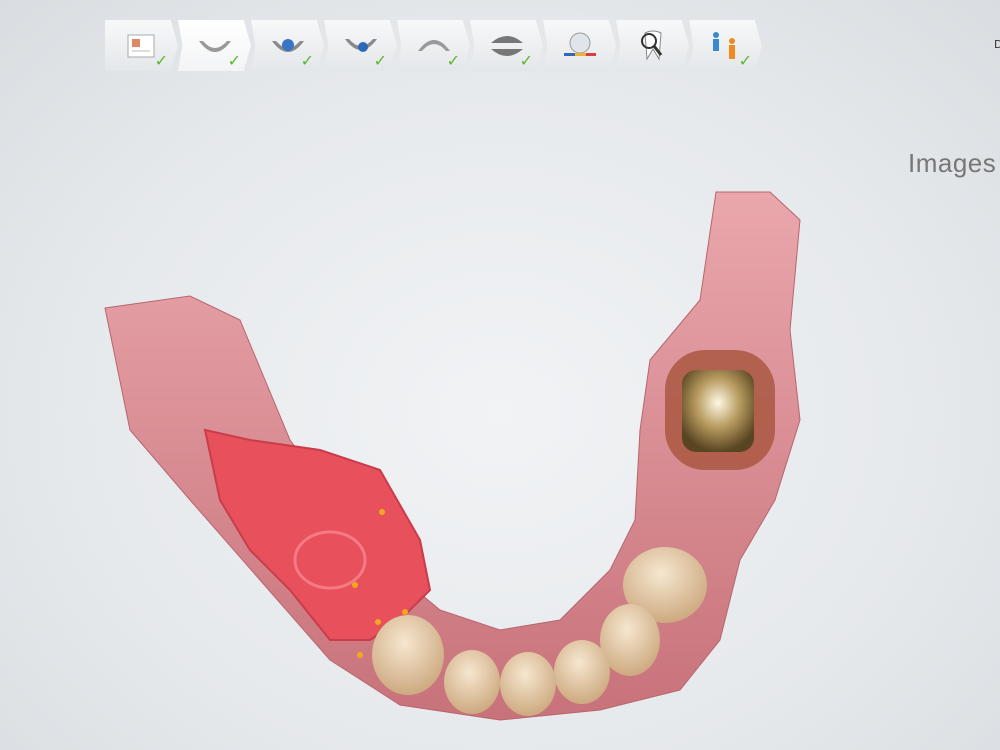  I want to click on images-panel-label: Images, so click(952, 163).